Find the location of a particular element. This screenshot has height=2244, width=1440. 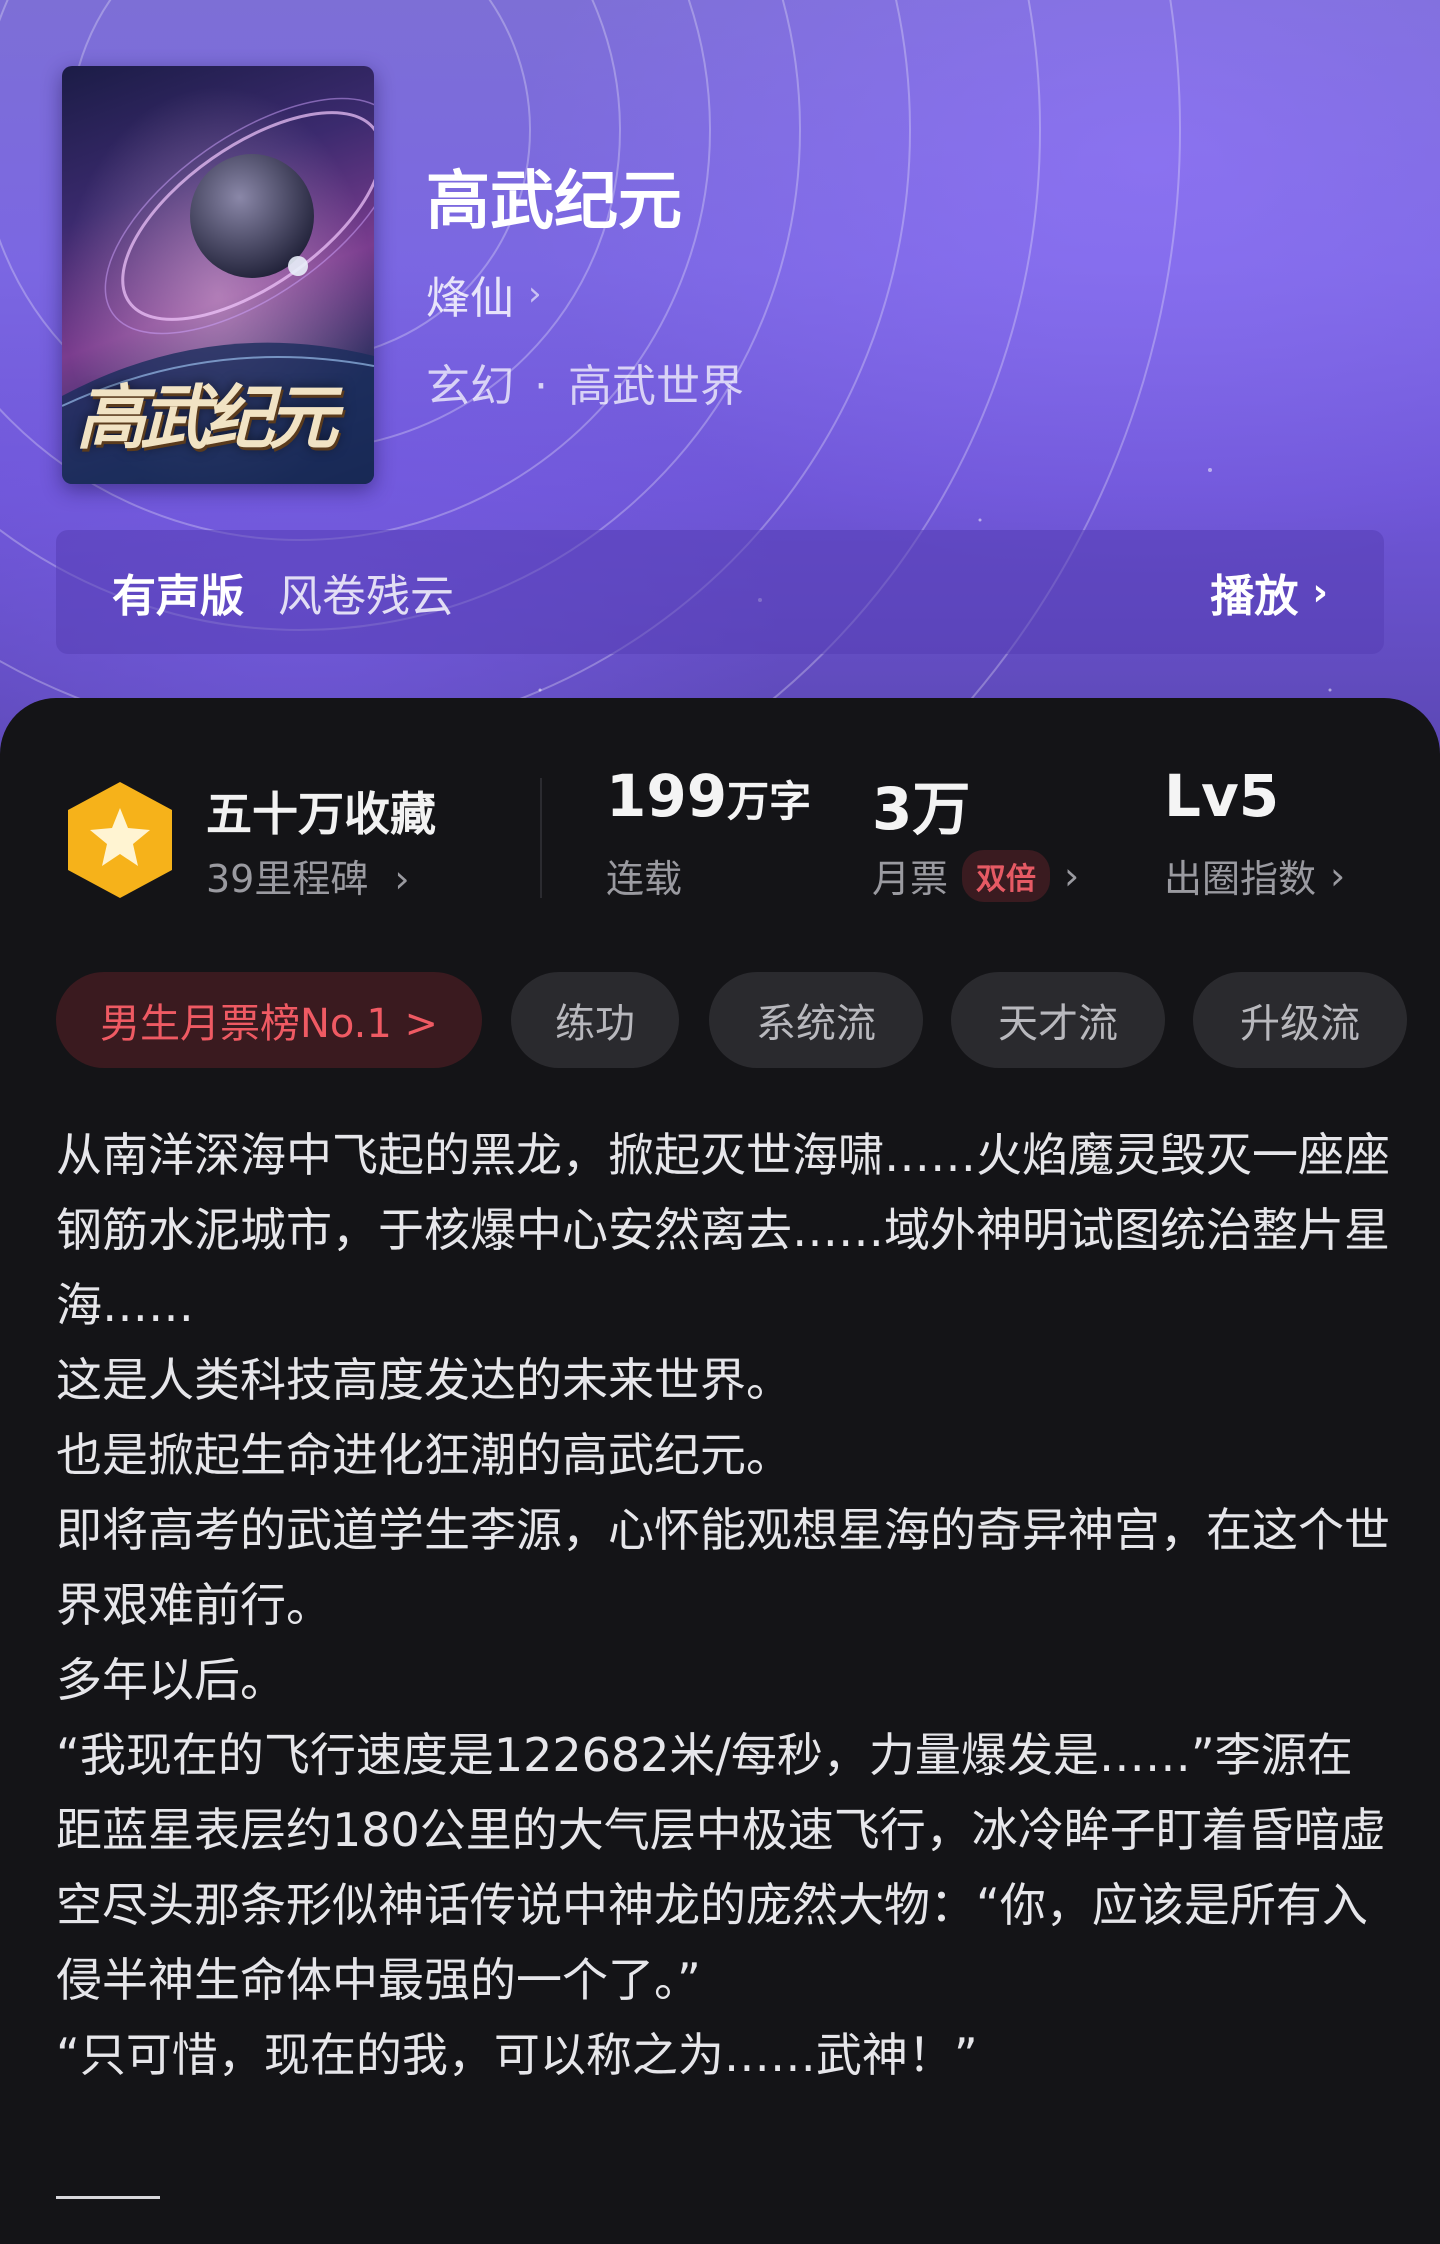

tag-row: 男生月票榜No.1 > 练功 系统流 天才流 升级流 is located at coordinates (748, 1020).